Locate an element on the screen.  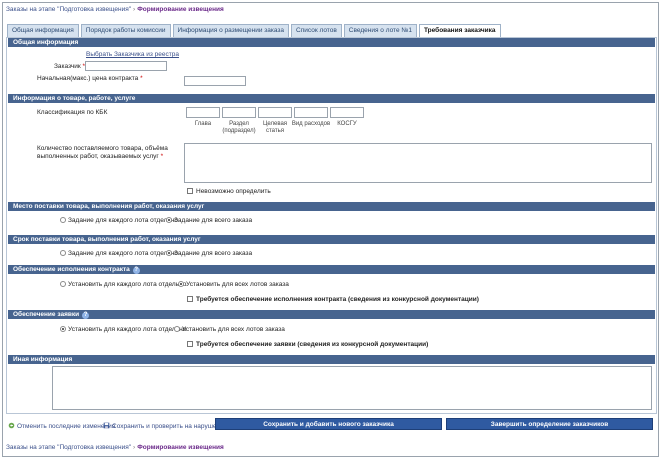
save-check-link: Сохранить и проверить на нарушения is located at coordinates (165, 426).